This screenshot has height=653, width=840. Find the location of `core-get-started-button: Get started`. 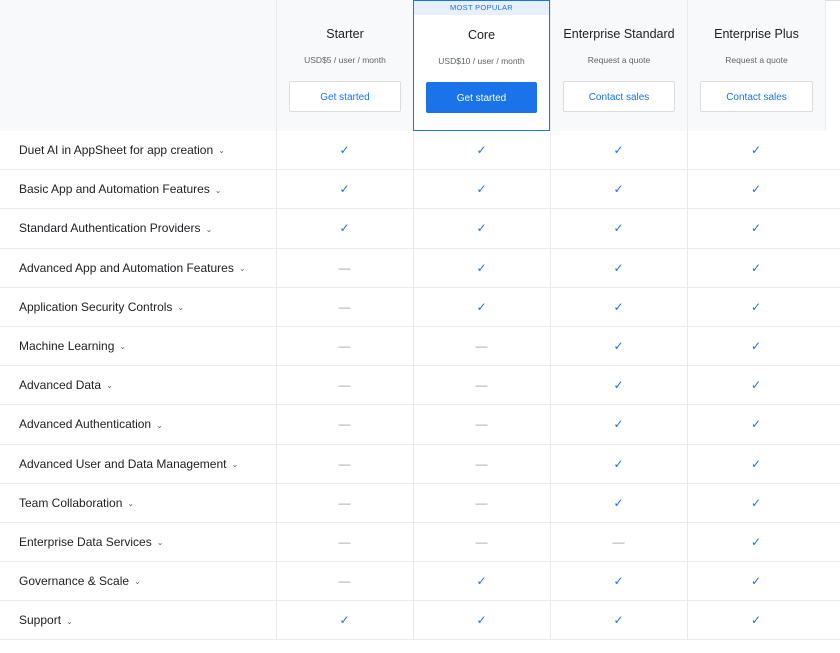

core-get-started-button: Get started is located at coordinates (481, 97).